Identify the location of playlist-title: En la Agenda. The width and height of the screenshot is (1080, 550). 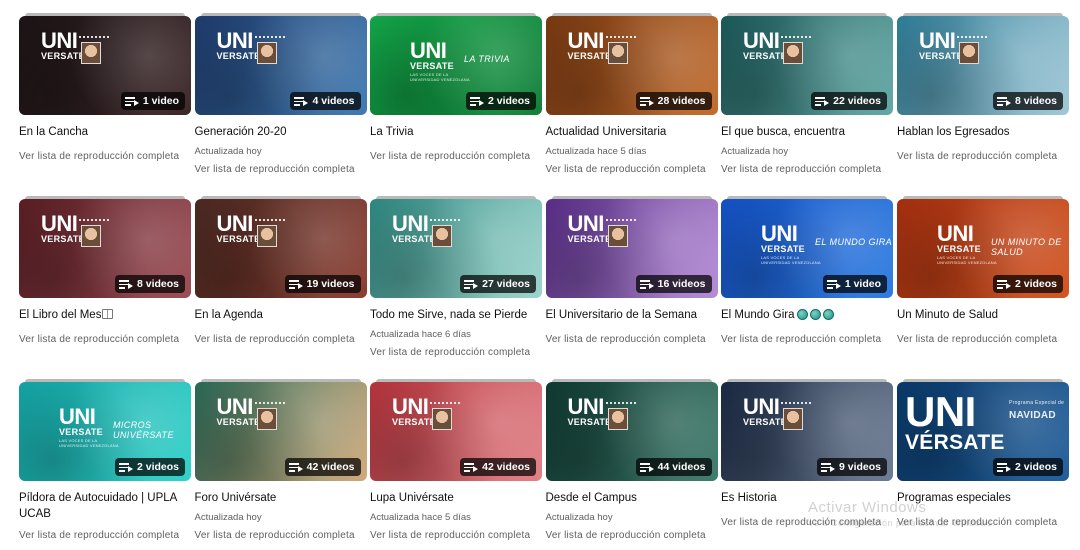
(281, 315).